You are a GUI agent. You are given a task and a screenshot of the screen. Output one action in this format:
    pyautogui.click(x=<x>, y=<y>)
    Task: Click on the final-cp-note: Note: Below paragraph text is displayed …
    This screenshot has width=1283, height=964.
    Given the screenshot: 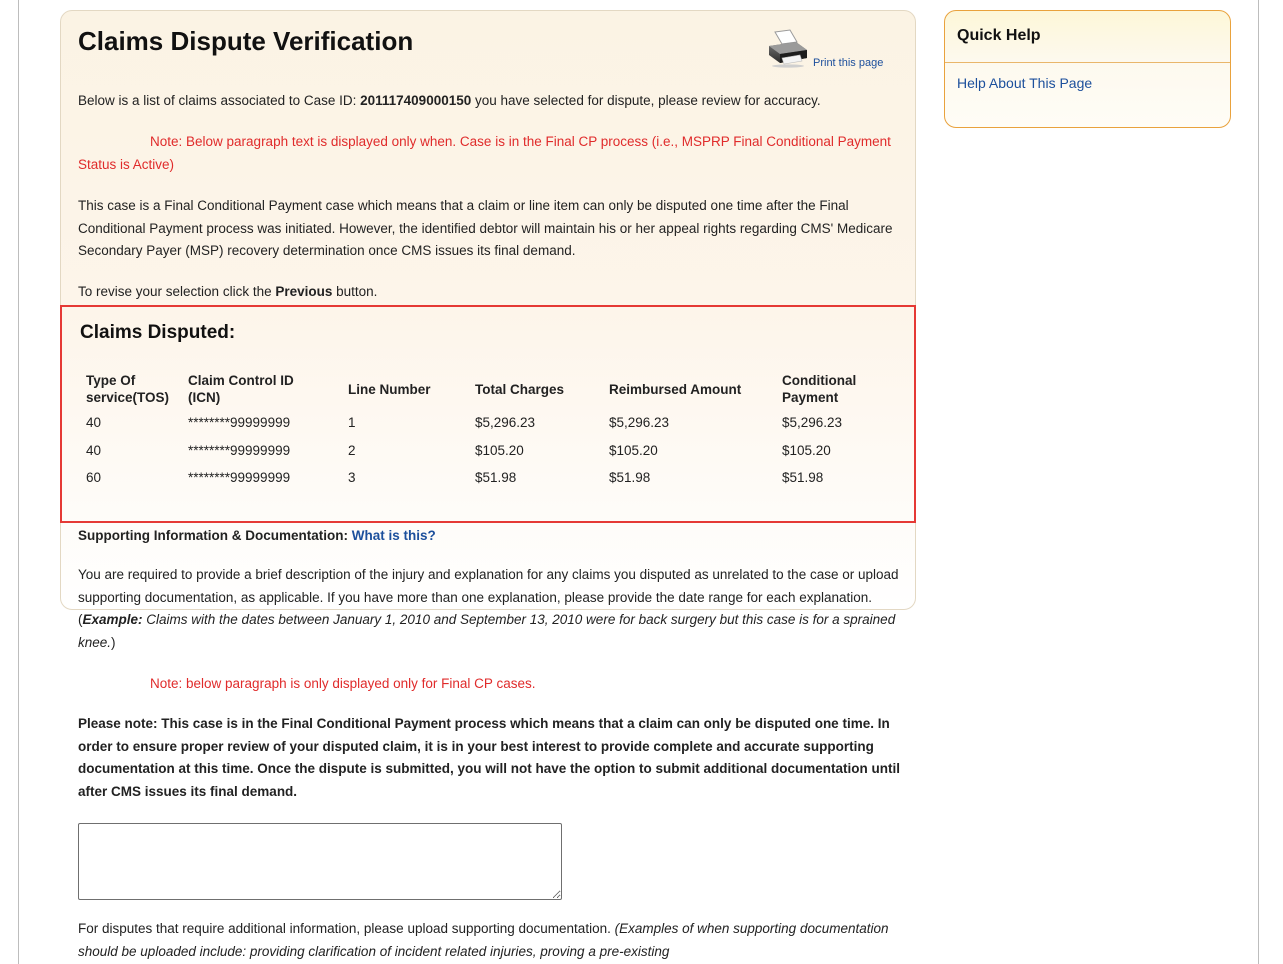 What is the action you would take?
    pyautogui.click(x=484, y=153)
    